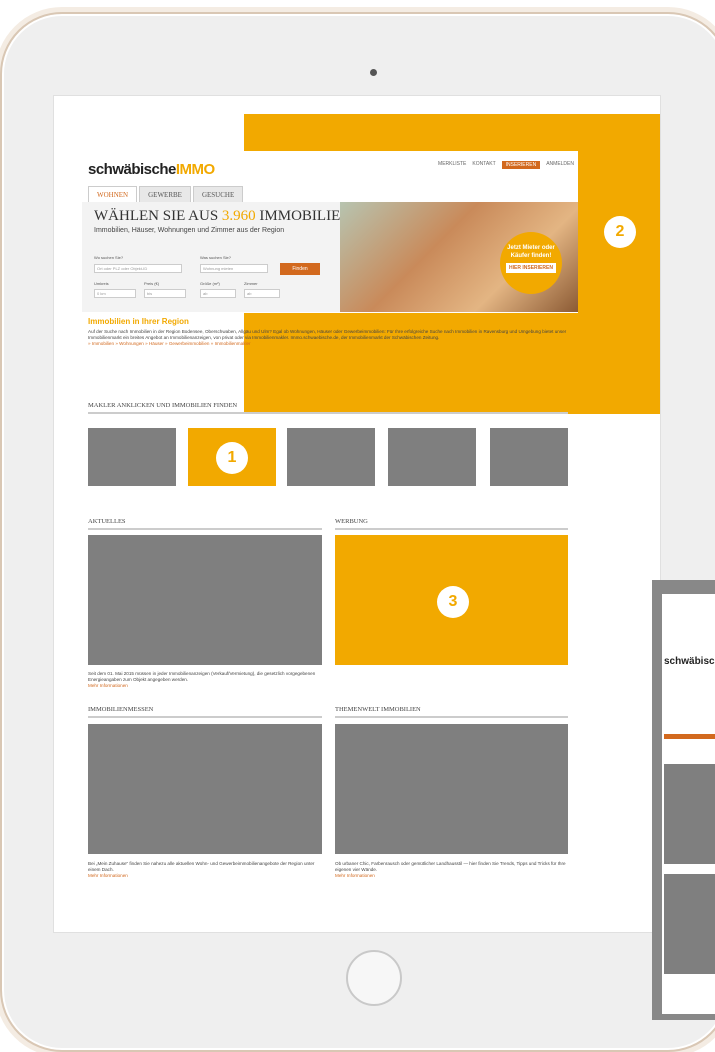 The image size is (715, 1052). What do you see at coordinates (223, 216) in the screenshot?
I see `hero-title: WÄHLEN SIE AUS 3.960 IMMOBILIEN` at bounding box center [223, 216].